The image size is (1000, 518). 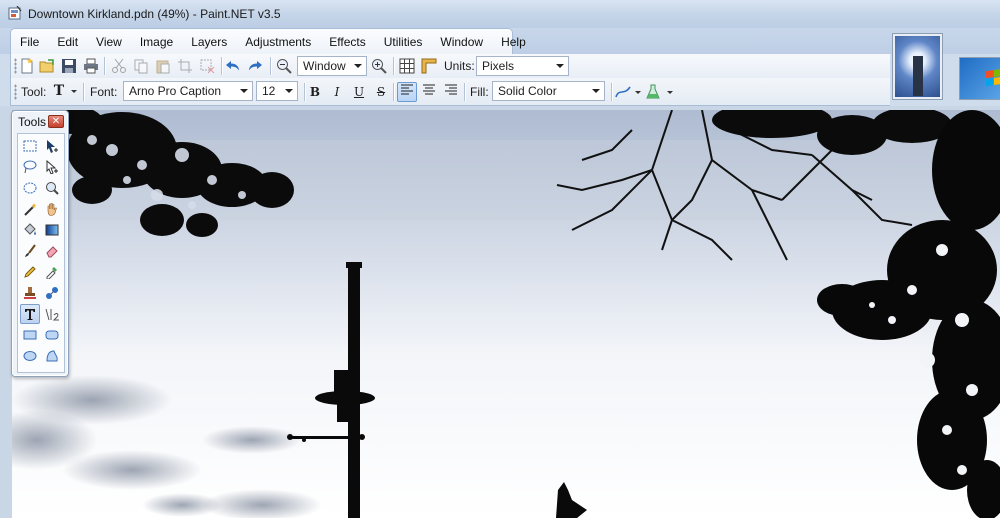 I want to click on blend-mode-dropdown-icon, so click(x=670, y=92).